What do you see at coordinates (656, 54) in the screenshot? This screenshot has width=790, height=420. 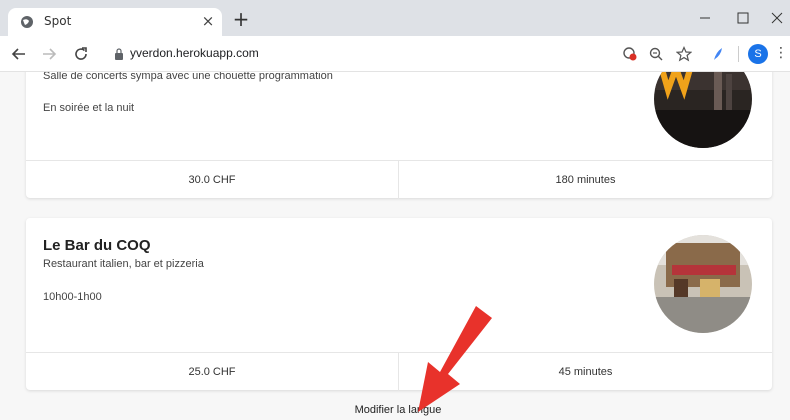 I see `zoom-icon` at bounding box center [656, 54].